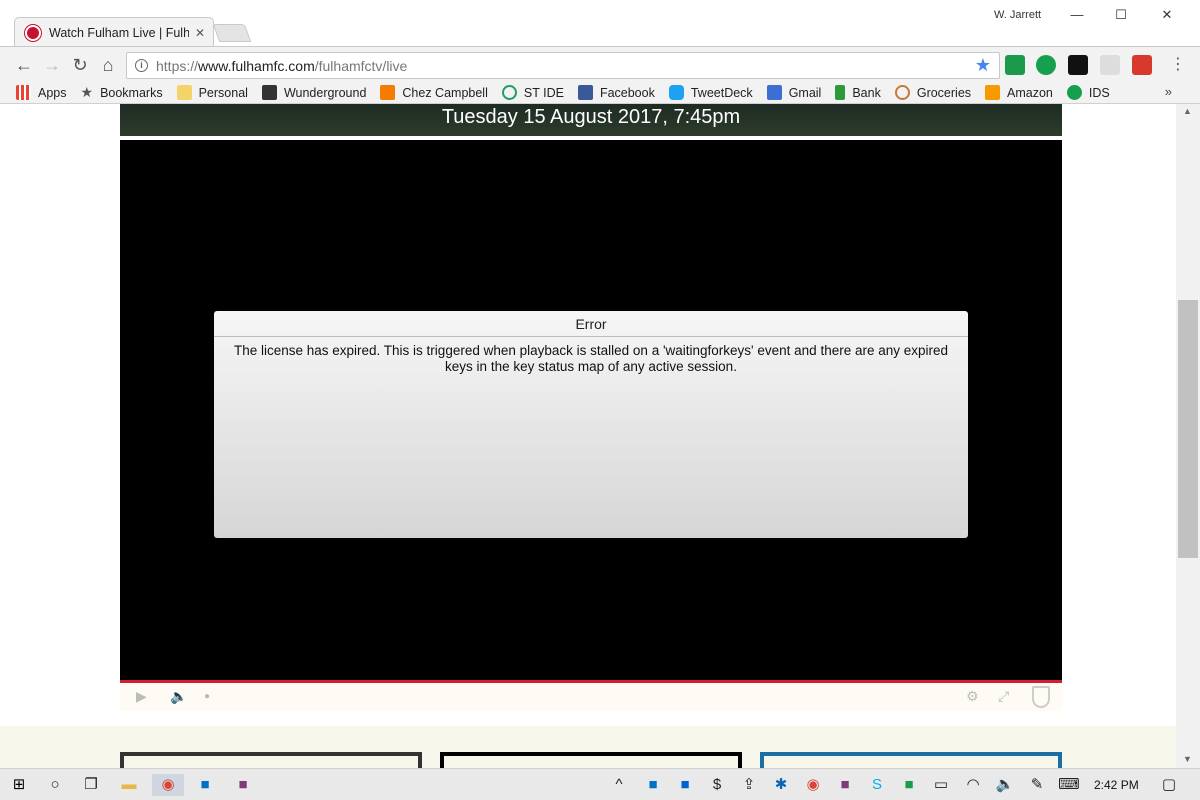 The image size is (1200, 800). What do you see at coordinates (774, 92) in the screenshot?
I see `gmail-icon` at bounding box center [774, 92].